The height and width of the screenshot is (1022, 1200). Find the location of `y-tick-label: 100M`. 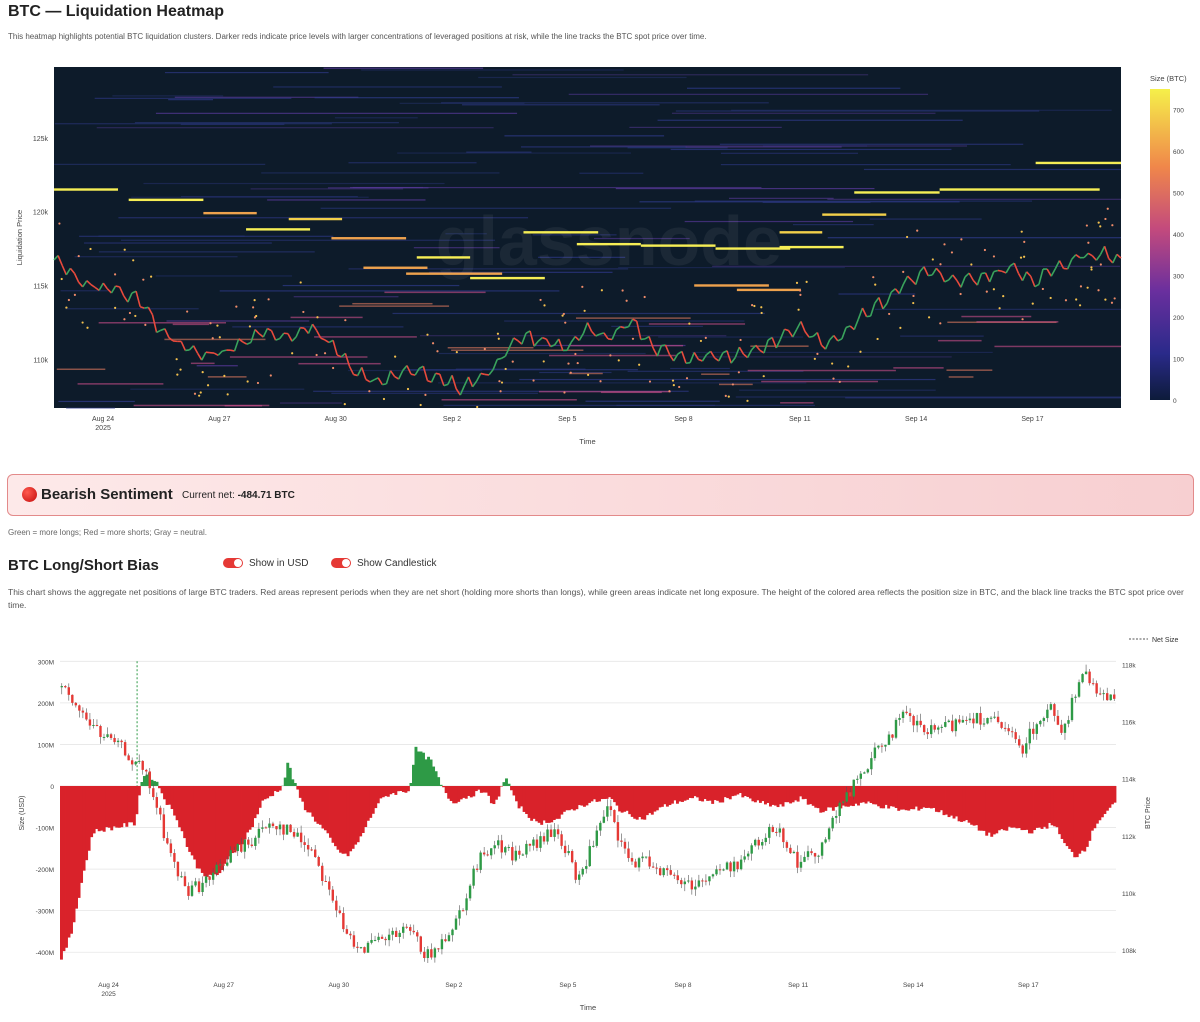

y-tick-label: 100M is located at coordinates (46, 745).